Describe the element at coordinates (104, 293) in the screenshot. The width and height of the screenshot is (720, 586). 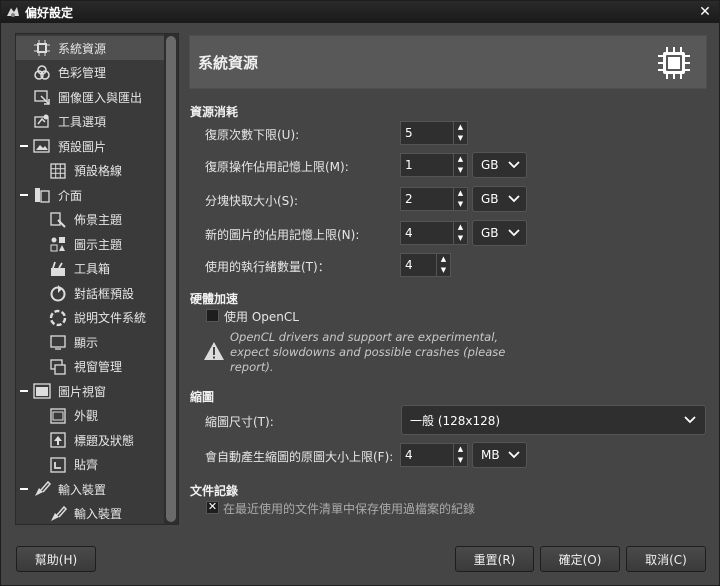
I see `sidebar-item-label: 對話框預設` at that location.